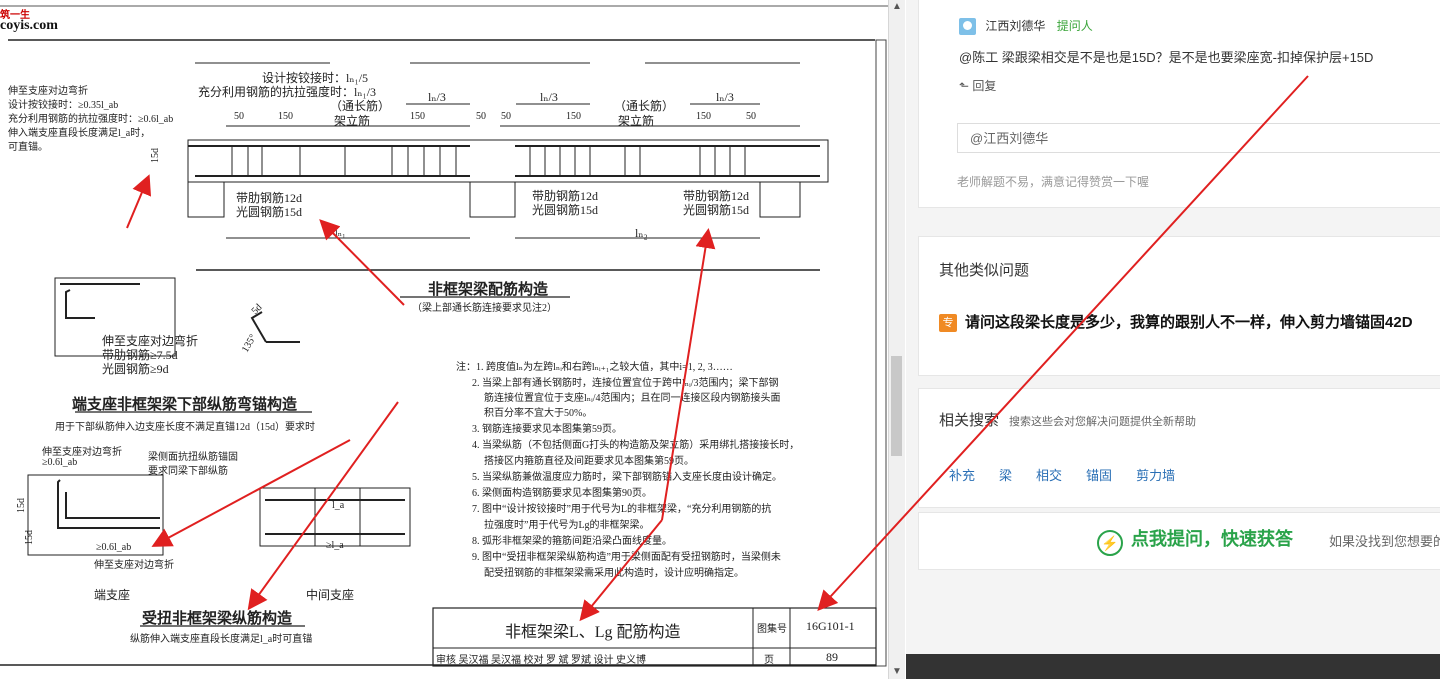 The width and height of the screenshot is (1440, 679). I want to click on note-line: 拉强度时”用于代号为Lg的非框架梁。, so click(567, 525).